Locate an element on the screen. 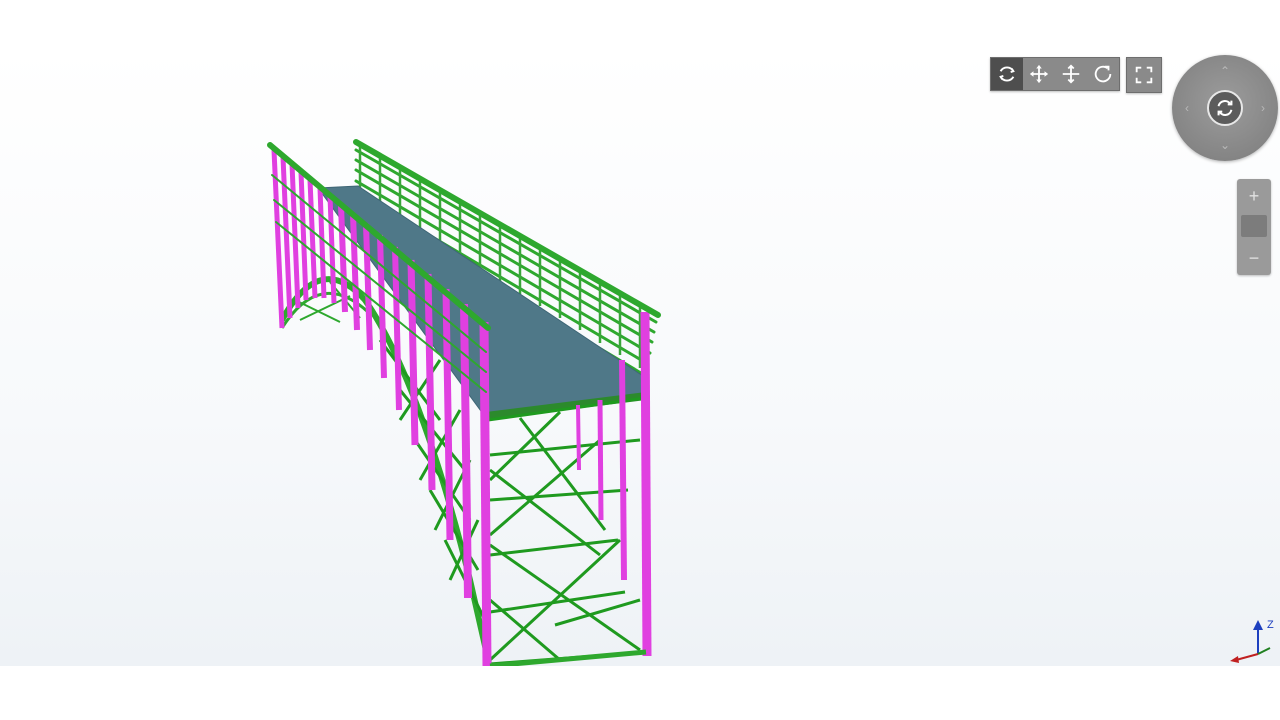  chevron-up-icon: ⌃ is located at coordinates (1225, 71).